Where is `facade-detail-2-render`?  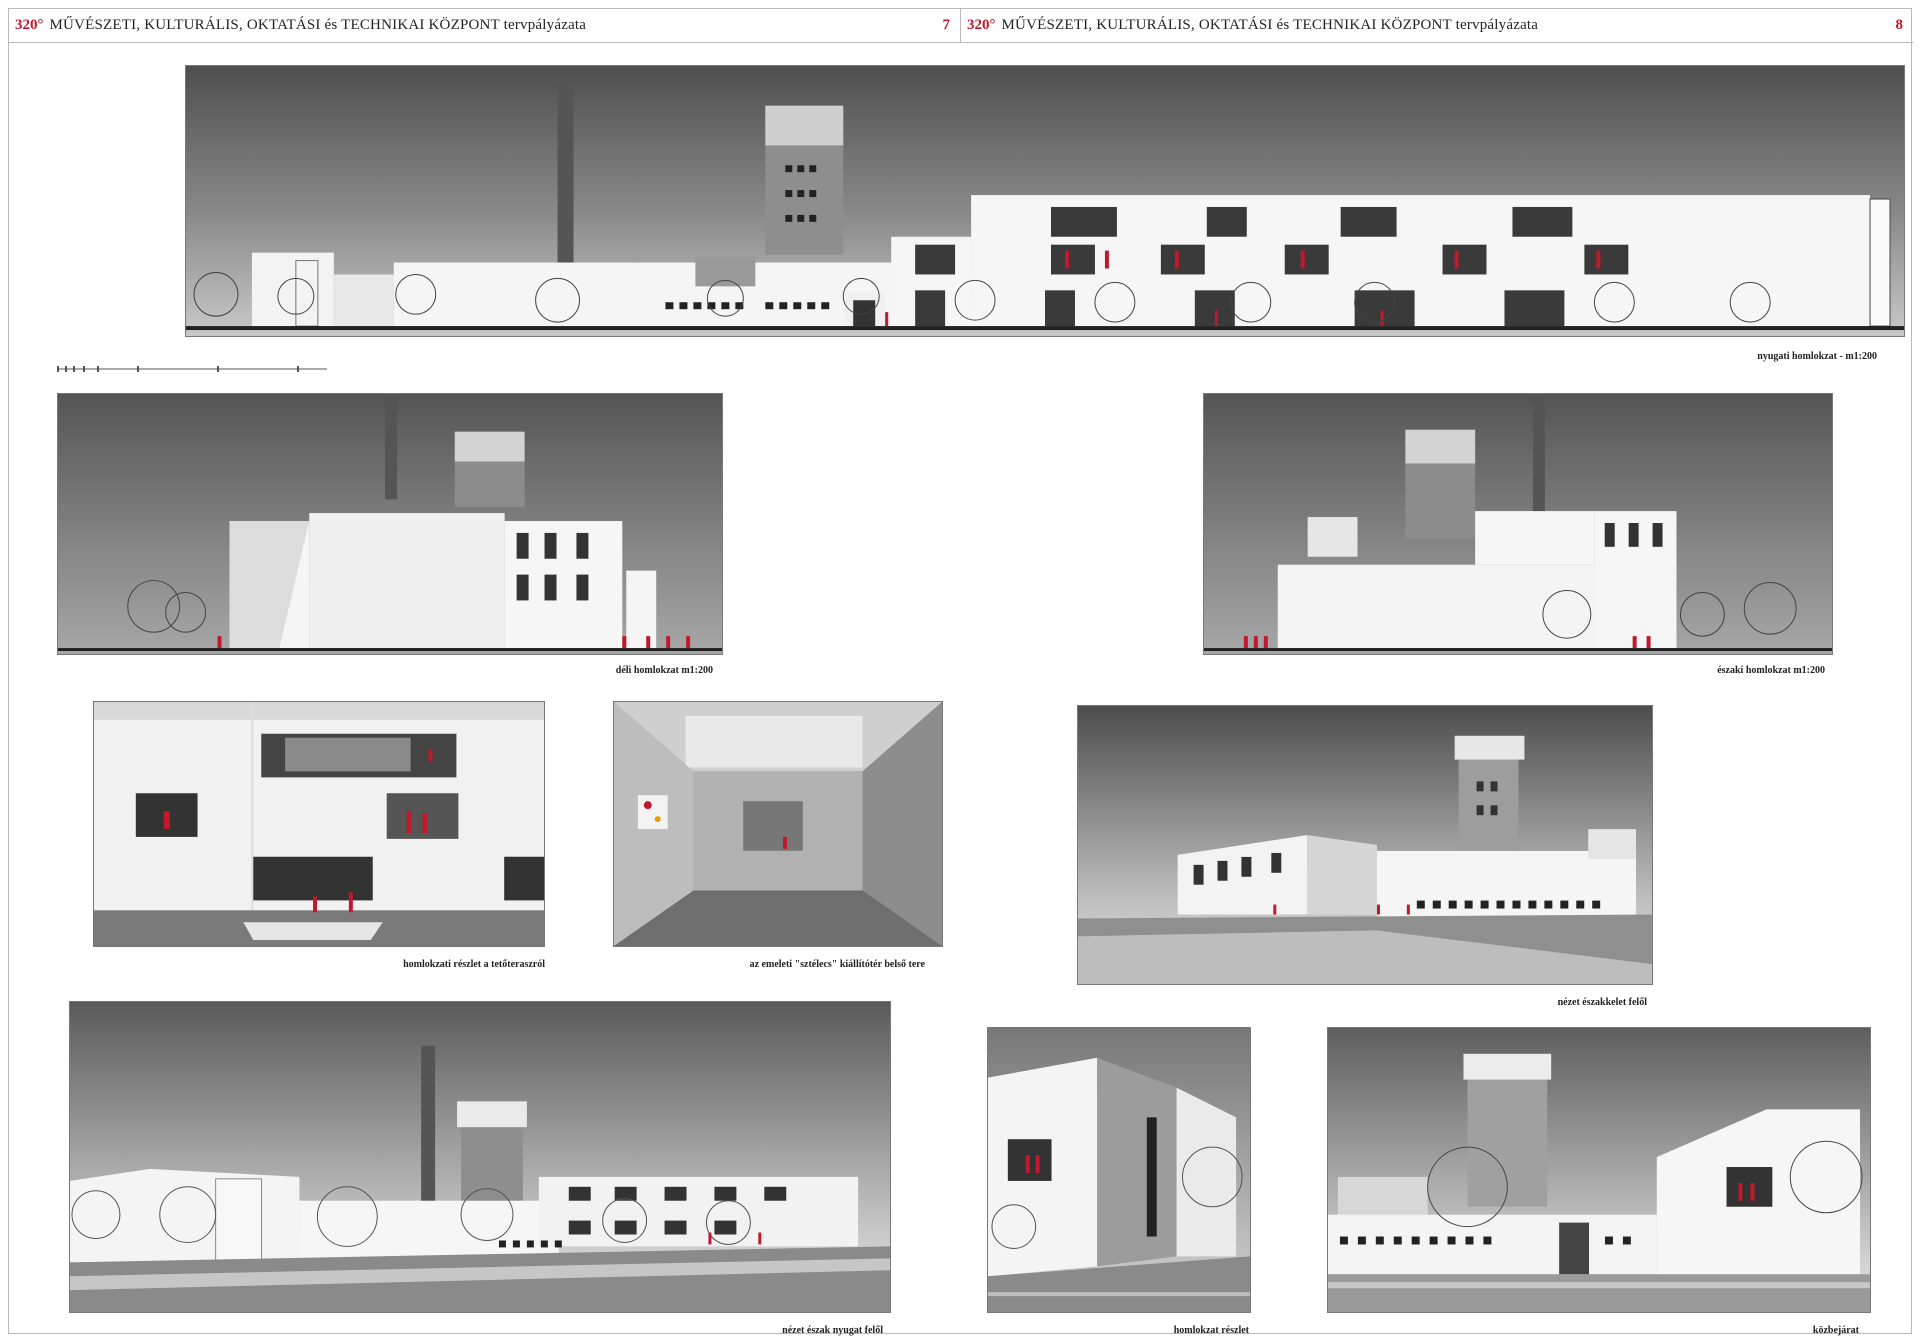 facade-detail-2-render is located at coordinates (1119, 1170).